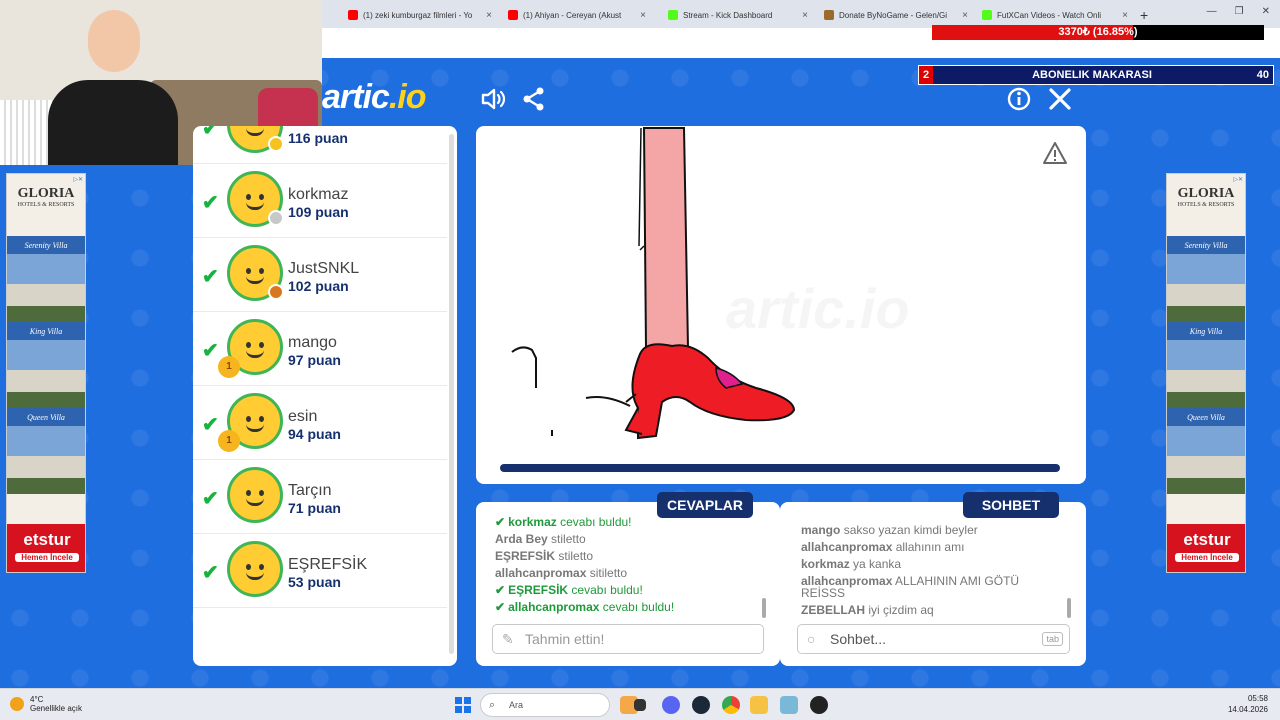  Describe the element at coordinates (541, 573) in the screenshot. I see `answer-user: allahcanpromax` at that location.